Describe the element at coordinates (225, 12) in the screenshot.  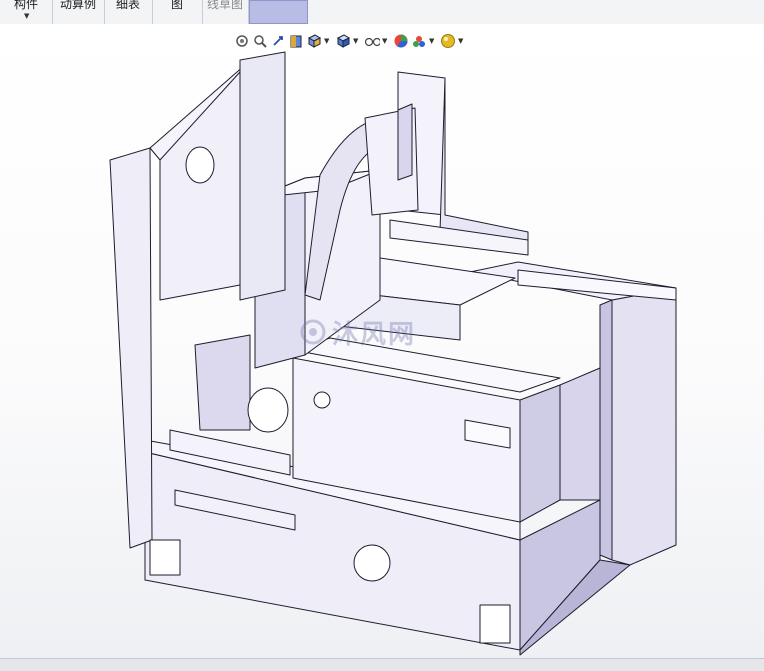
I see `tab-sketch: 线草图` at that location.